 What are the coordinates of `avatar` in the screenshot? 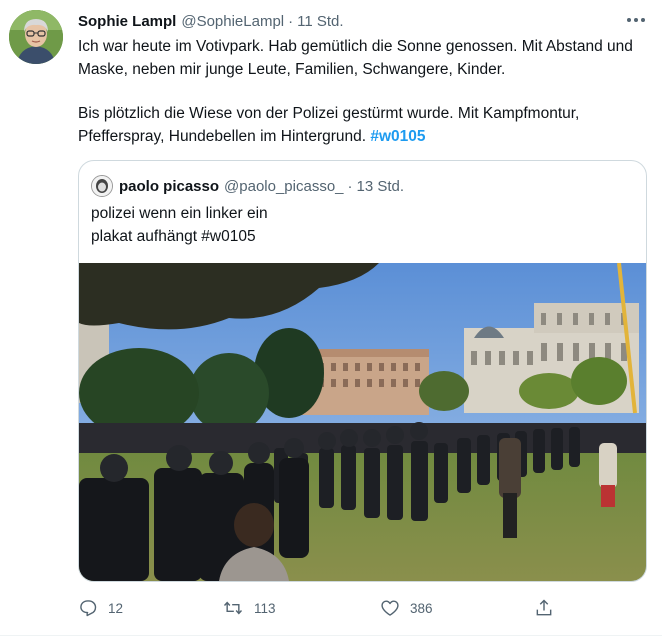 It's located at (36, 37).